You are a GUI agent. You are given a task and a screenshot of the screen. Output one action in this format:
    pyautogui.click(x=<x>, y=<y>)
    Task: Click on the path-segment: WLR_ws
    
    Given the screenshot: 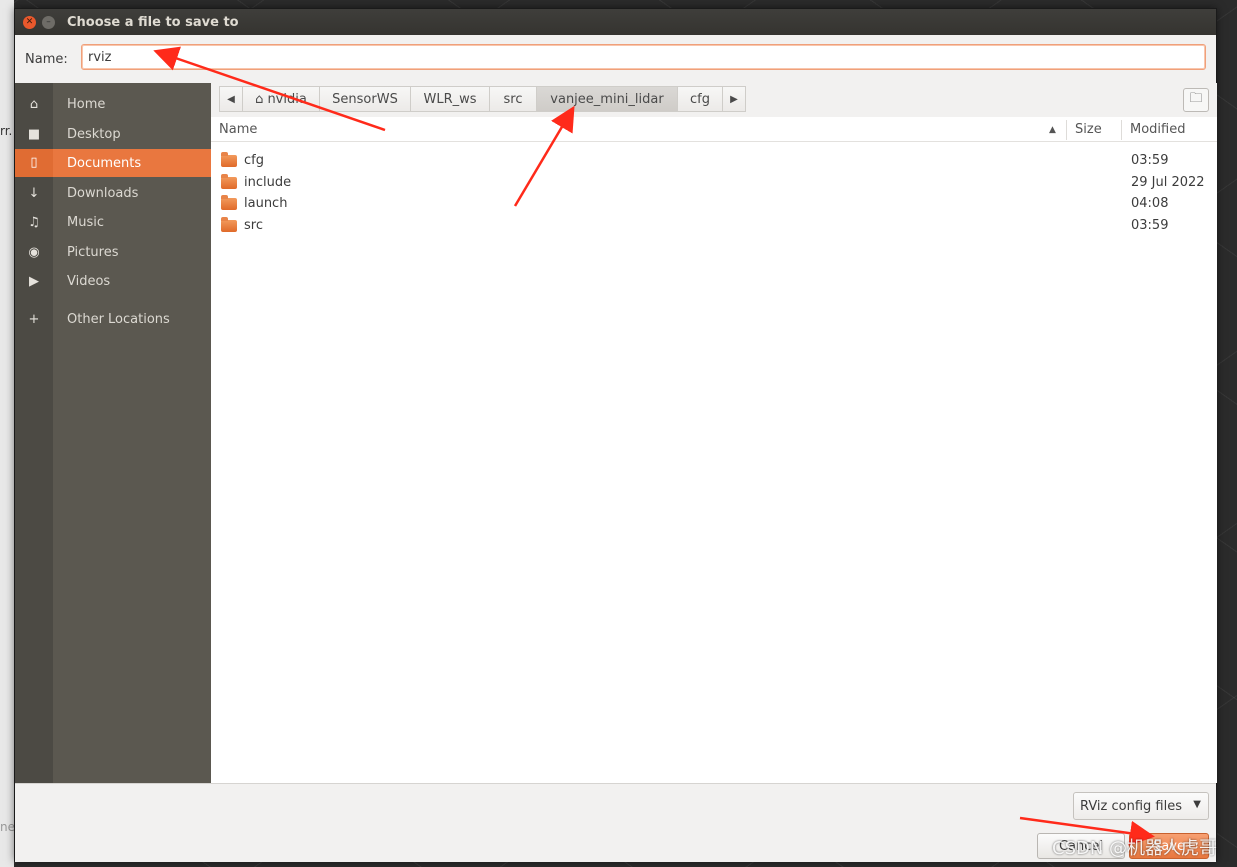 What is the action you would take?
    pyautogui.click(x=450, y=99)
    